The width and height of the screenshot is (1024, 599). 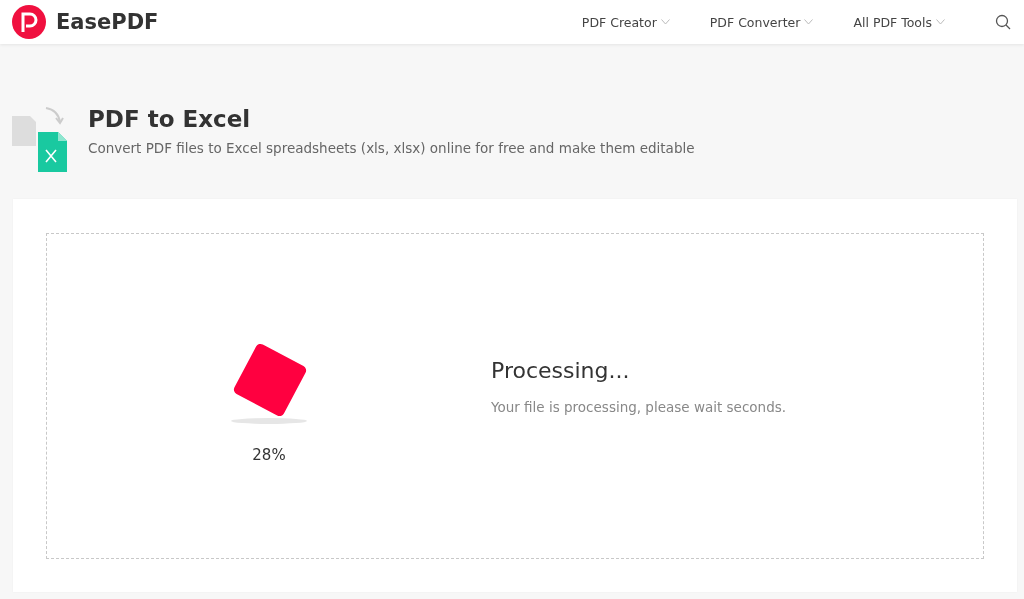 I want to click on page-subtitle: Convert PDF files to Excel spreadsheets (xls, xlsx) online for free and make them editable, so click(x=391, y=148).